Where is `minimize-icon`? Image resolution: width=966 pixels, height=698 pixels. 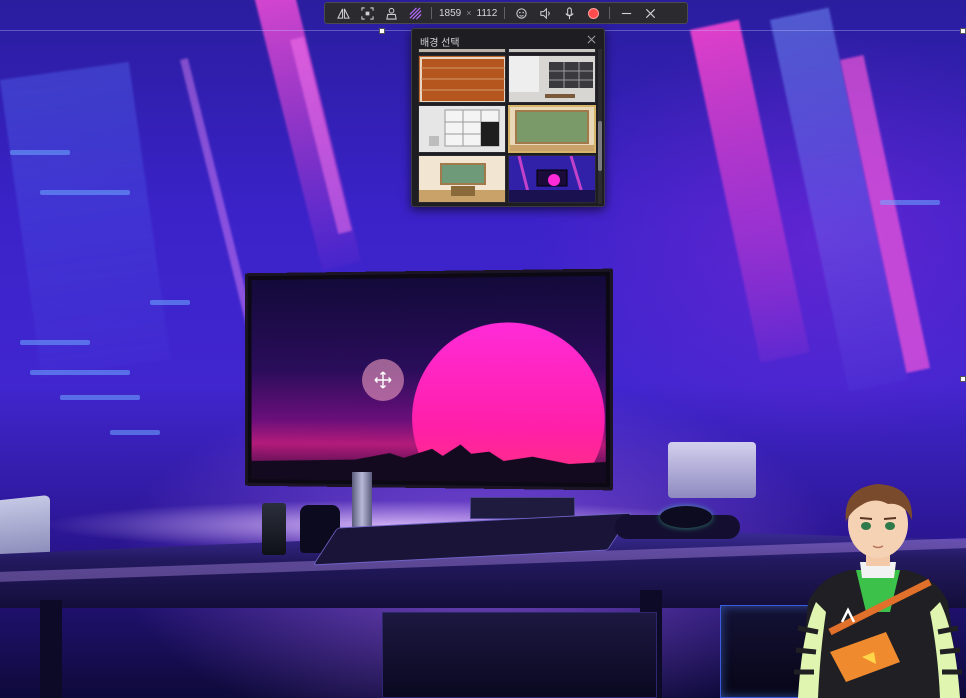
minimize-icon is located at coordinates (626, 13).